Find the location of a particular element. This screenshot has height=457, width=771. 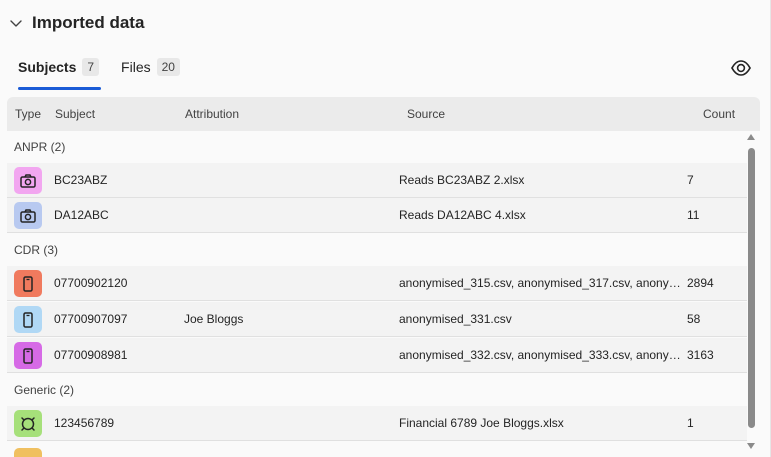

scrollbar-thumb is located at coordinates (751, 288).